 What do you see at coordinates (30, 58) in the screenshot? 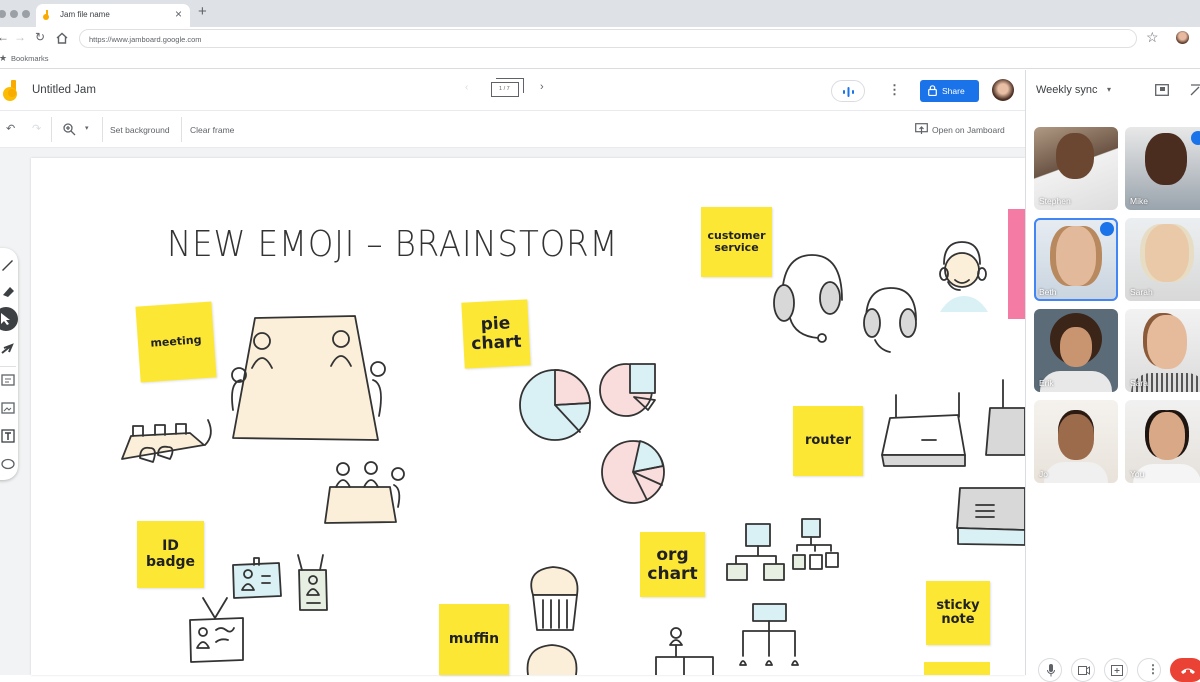
I see `bookmarks-label: Bookmarks` at bounding box center [30, 58].